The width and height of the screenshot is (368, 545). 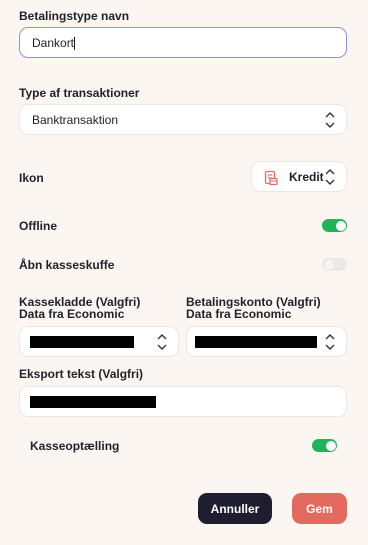 What do you see at coordinates (235, 508) in the screenshot?
I see `cancel-button: Annuller` at bounding box center [235, 508].